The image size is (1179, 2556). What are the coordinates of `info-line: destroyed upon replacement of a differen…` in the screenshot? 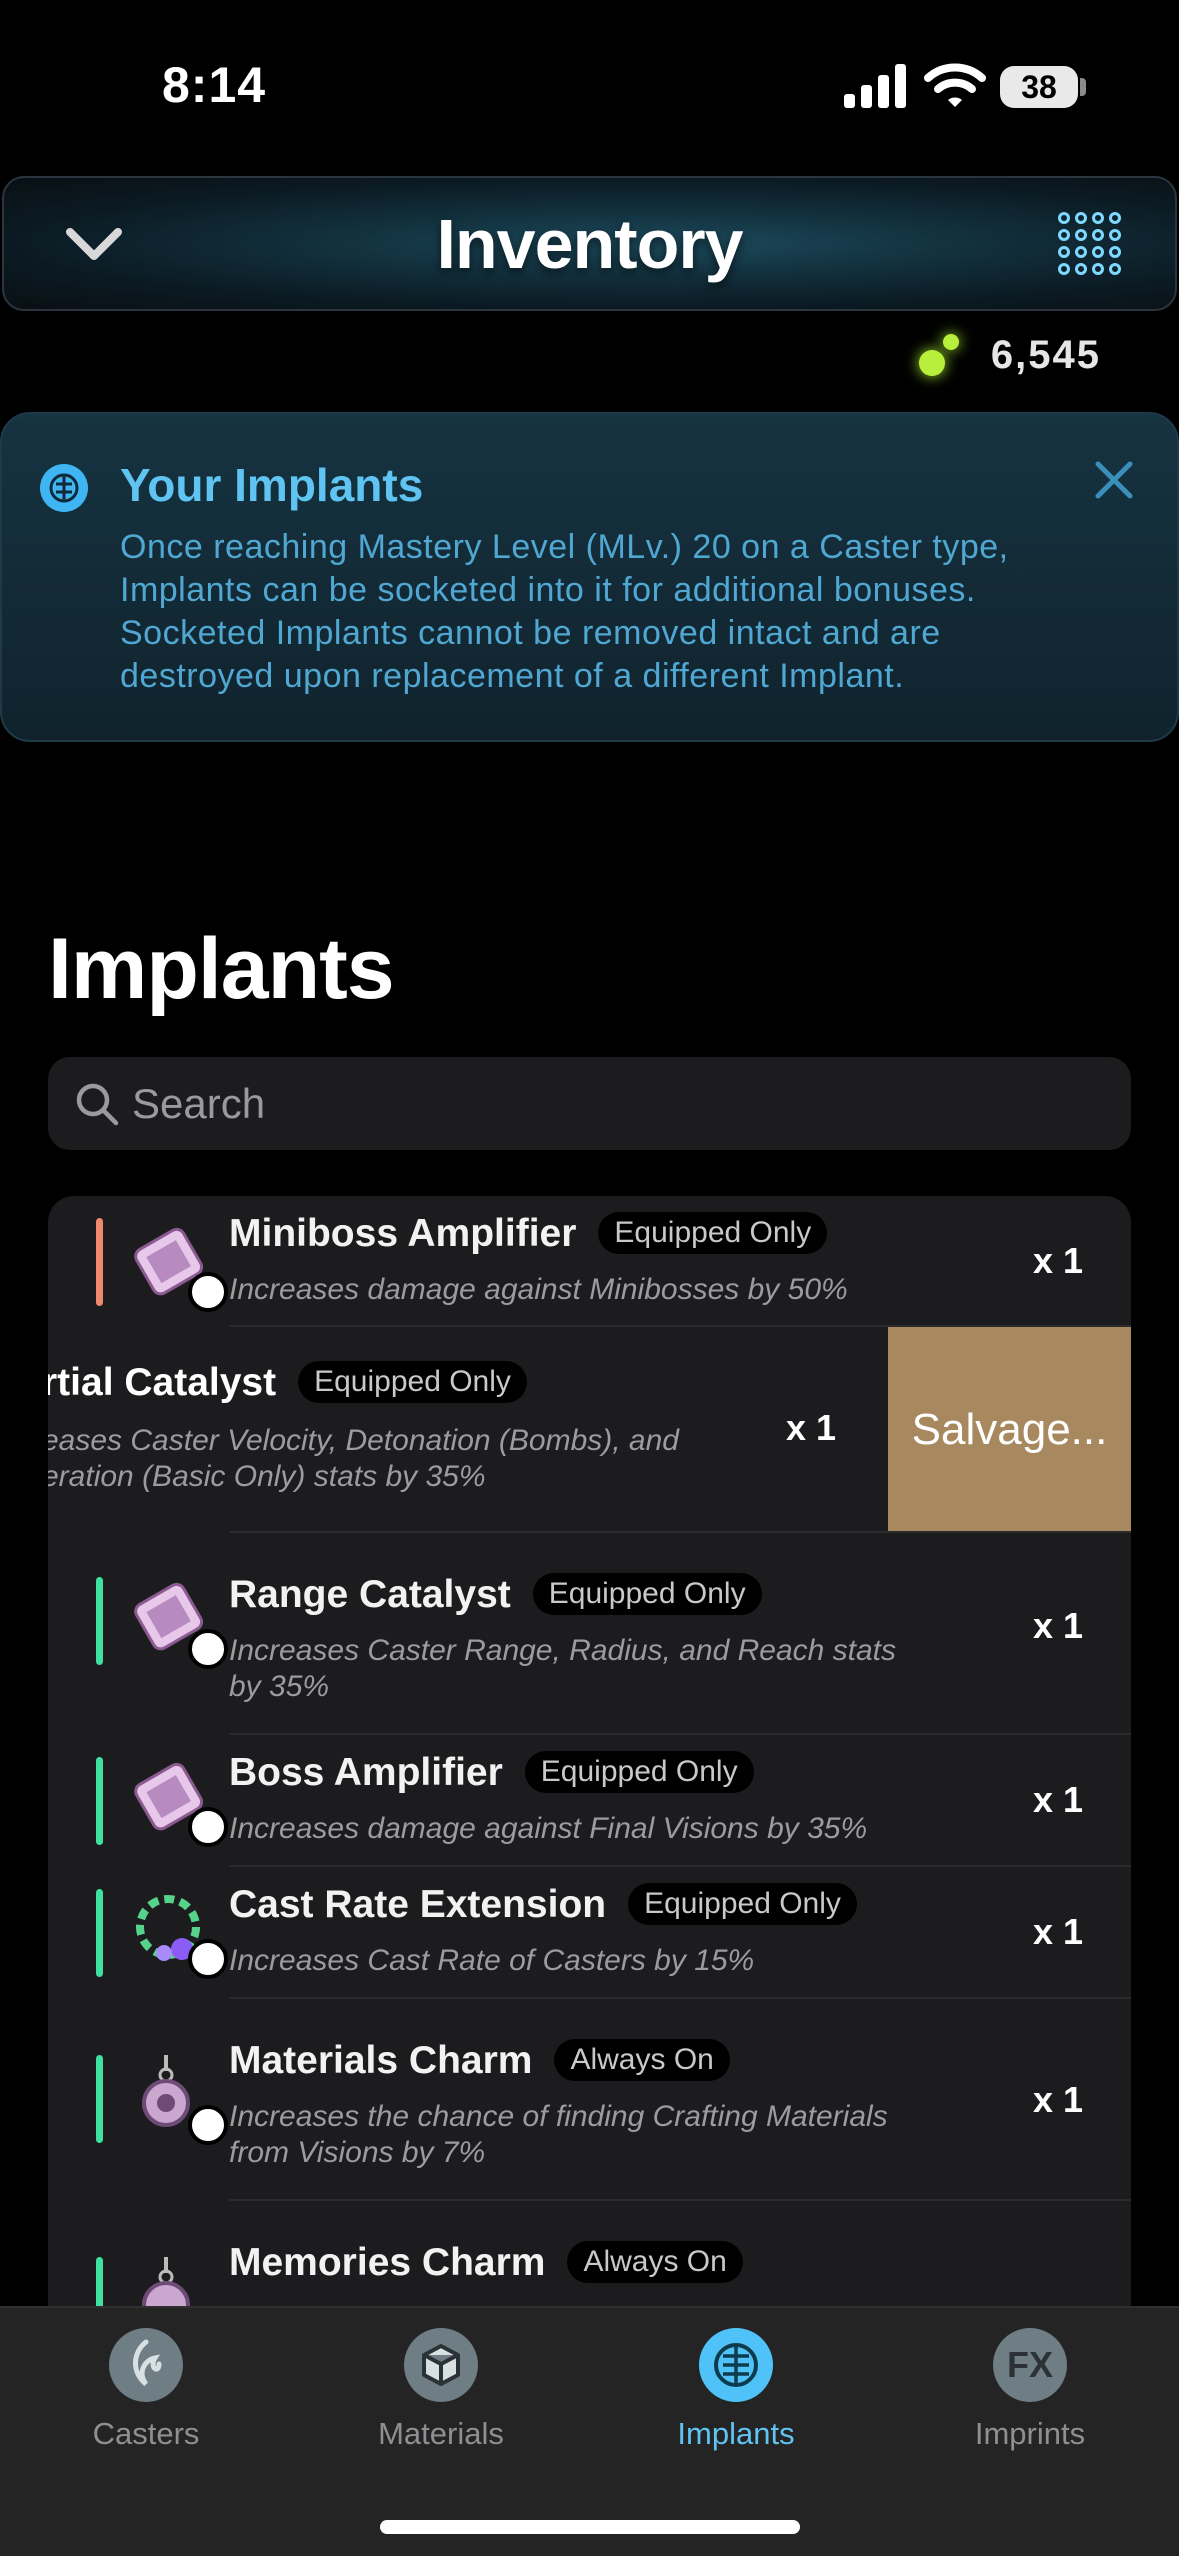 It's located at (512, 676).